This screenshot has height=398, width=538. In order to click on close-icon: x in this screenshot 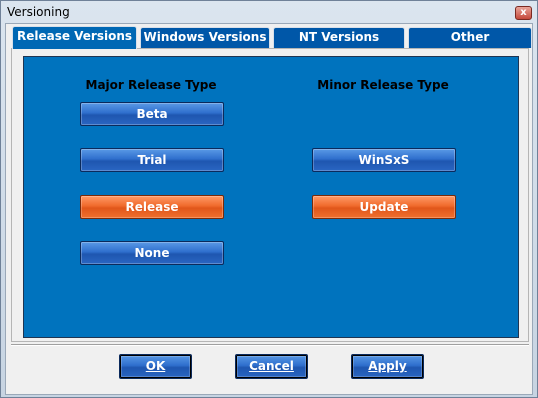, I will do `click(523, 12)`.